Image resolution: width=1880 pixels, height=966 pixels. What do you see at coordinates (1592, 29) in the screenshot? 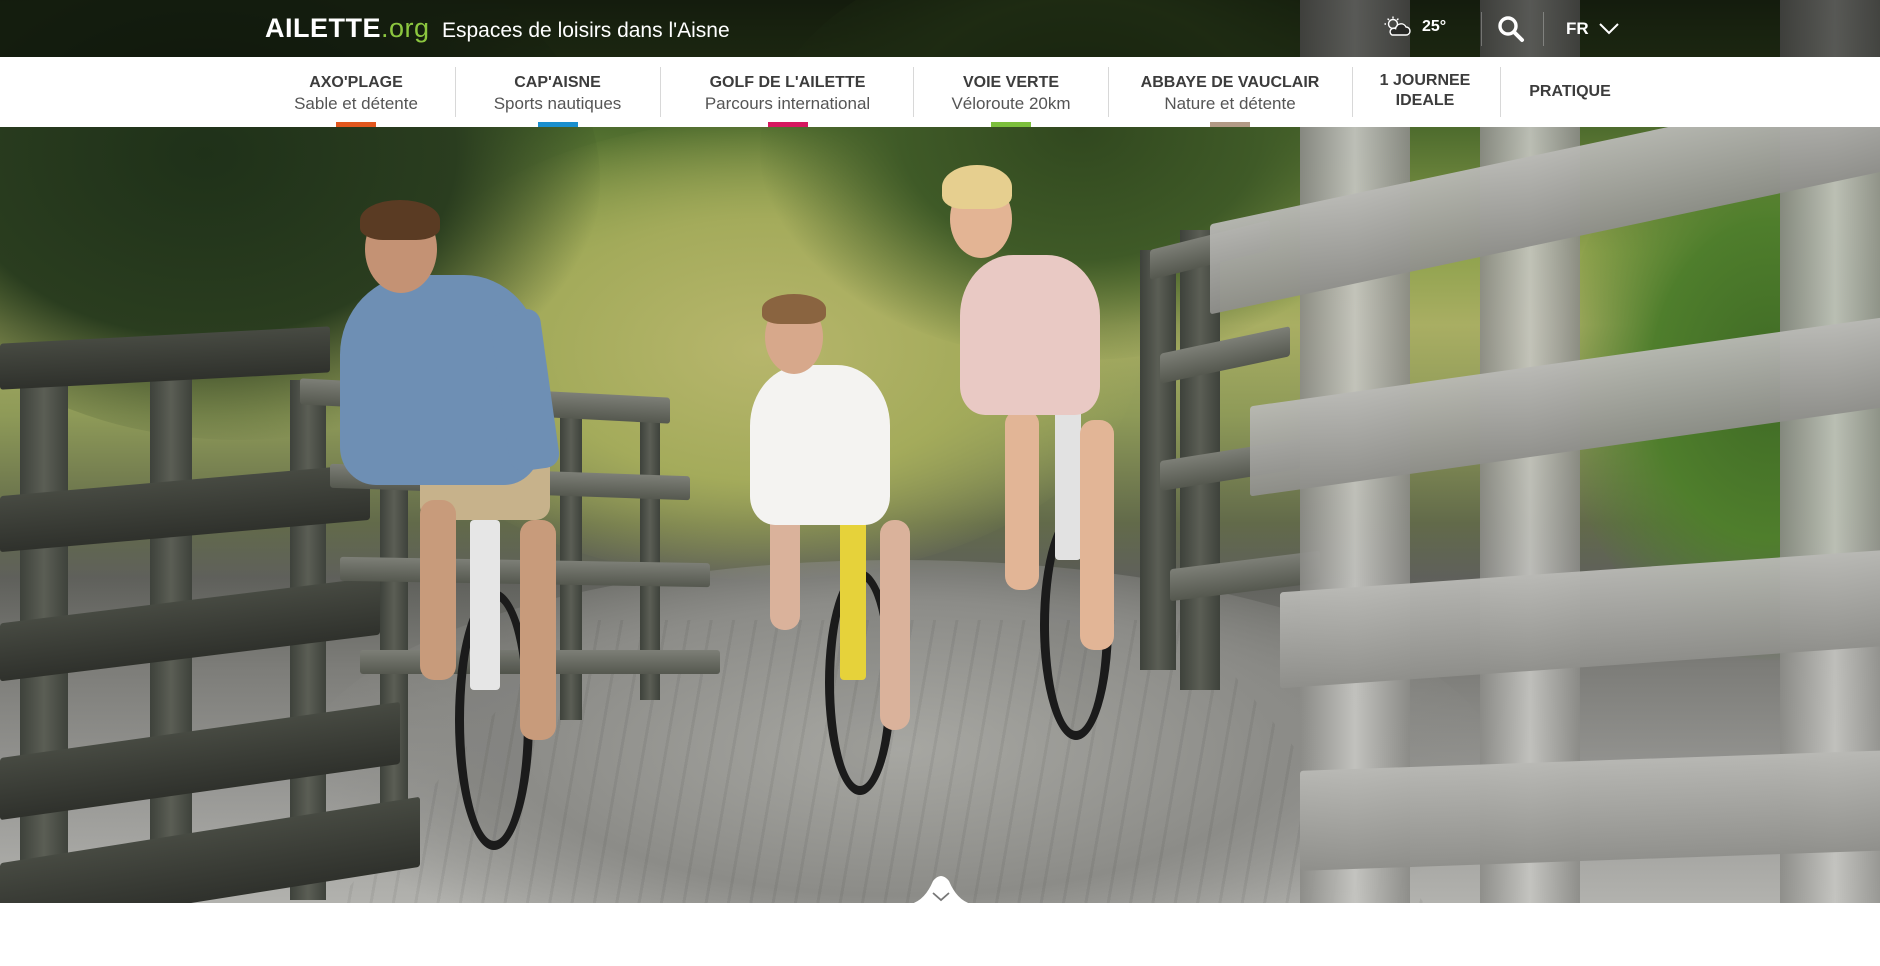
I see `language-selector: FR` at bounding box center [1592, 29].